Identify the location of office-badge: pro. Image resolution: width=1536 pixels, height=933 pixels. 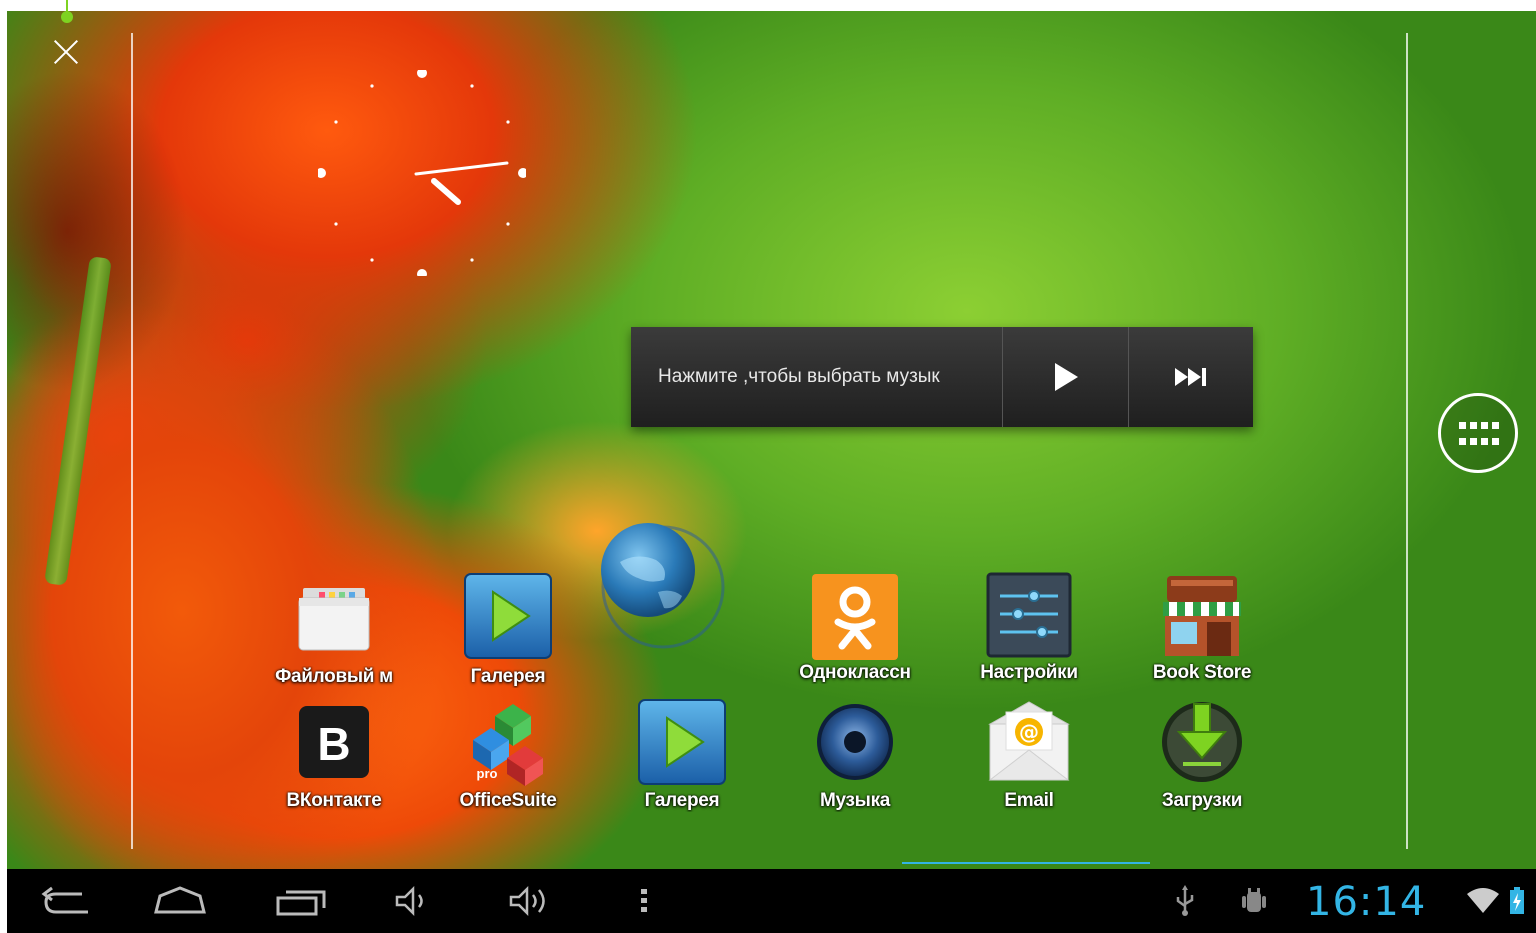
(487, 773).